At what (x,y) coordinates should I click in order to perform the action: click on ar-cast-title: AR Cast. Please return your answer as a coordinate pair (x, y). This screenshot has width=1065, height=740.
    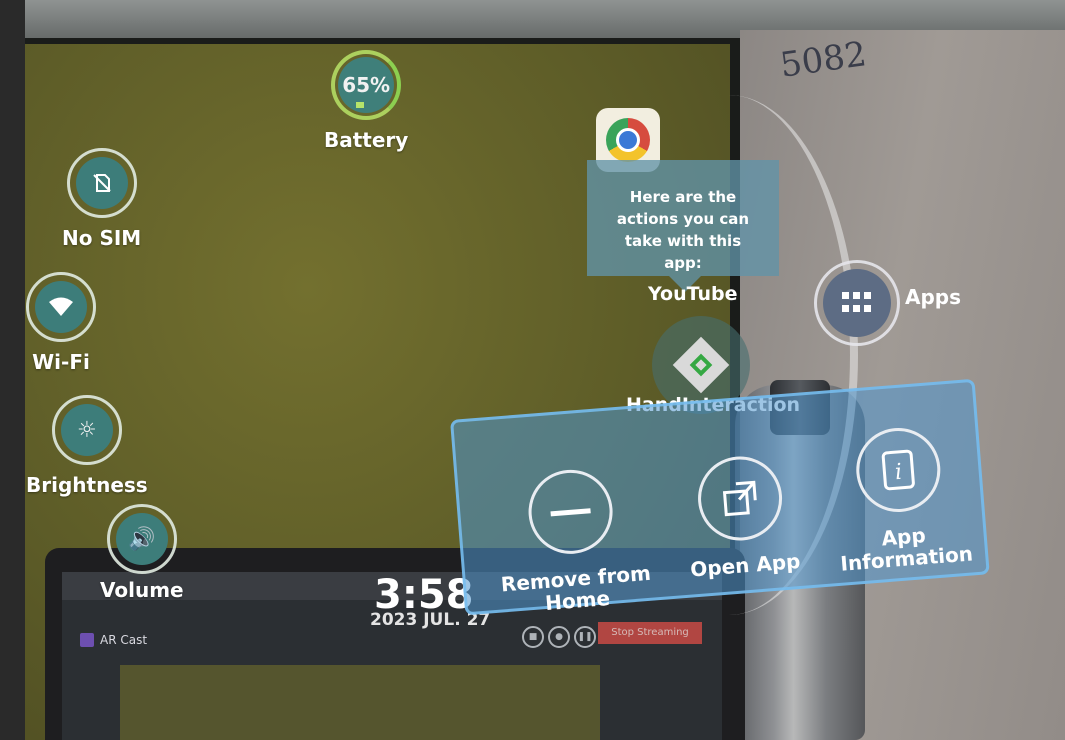
    Looking at the image, I should click on (113, 640).